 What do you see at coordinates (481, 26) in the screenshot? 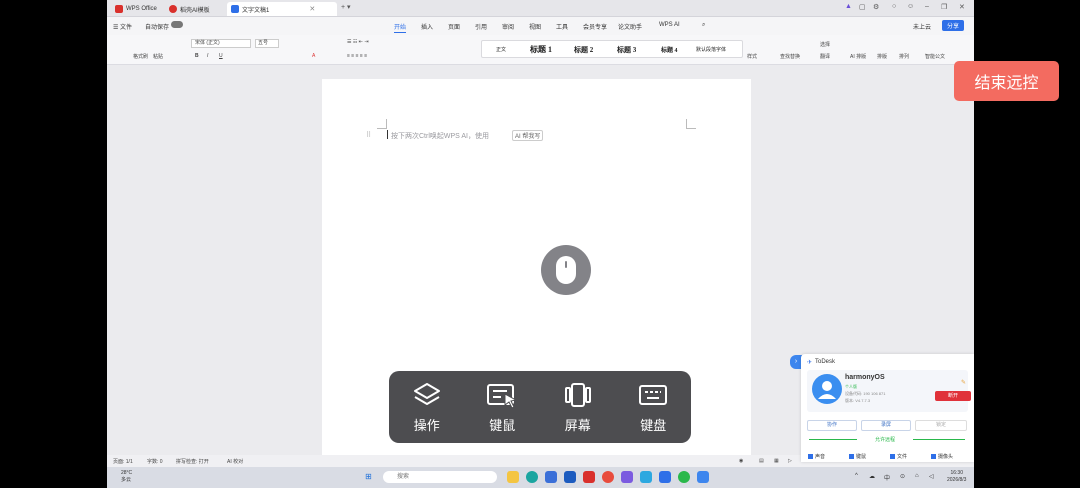
I see `menu-reference: 引用` at bounding box center [481, 26].